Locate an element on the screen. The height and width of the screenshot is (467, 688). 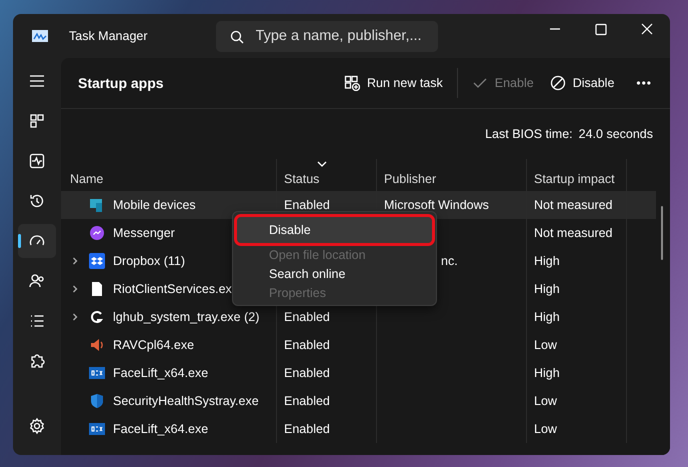
publisher-text: nc. is located at coordinates (449, 261).